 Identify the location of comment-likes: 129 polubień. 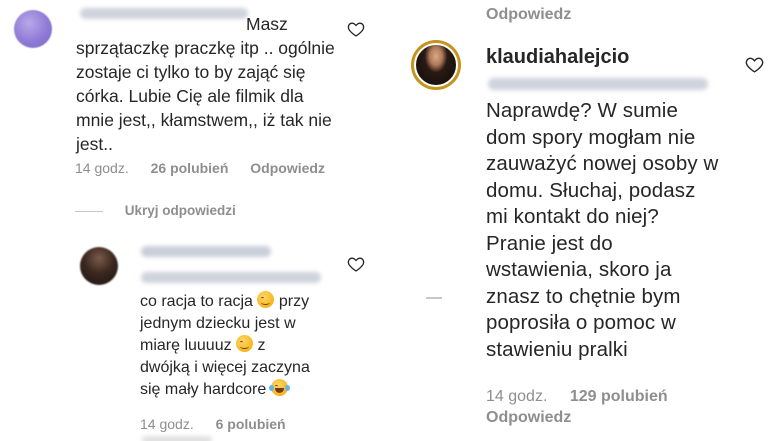
(619, 396).